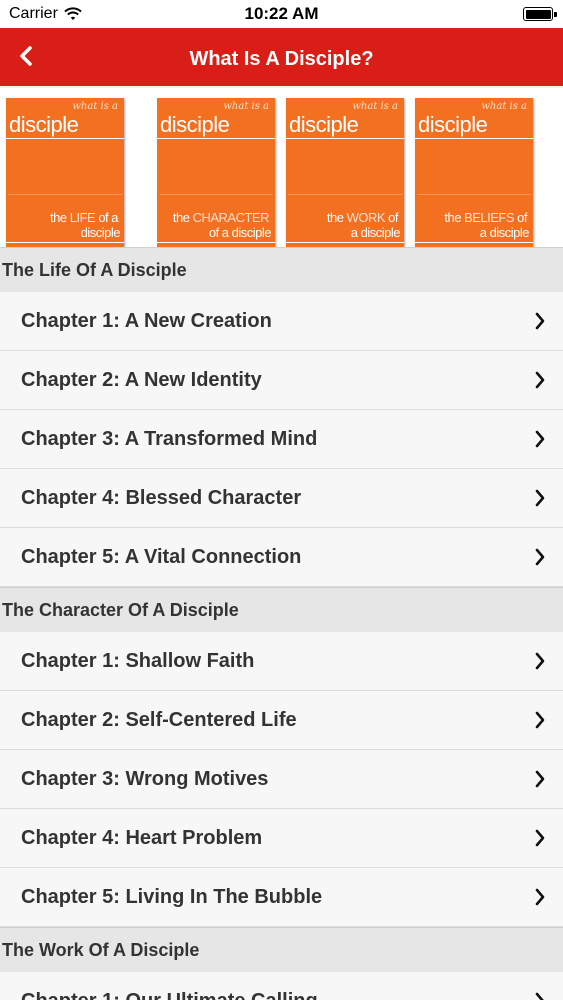 The image size is (563, 1000). Describe the element at coordinates (281, 321) in the screenshot. I see `list-item: Chapter 1: A New Creation` at that location.